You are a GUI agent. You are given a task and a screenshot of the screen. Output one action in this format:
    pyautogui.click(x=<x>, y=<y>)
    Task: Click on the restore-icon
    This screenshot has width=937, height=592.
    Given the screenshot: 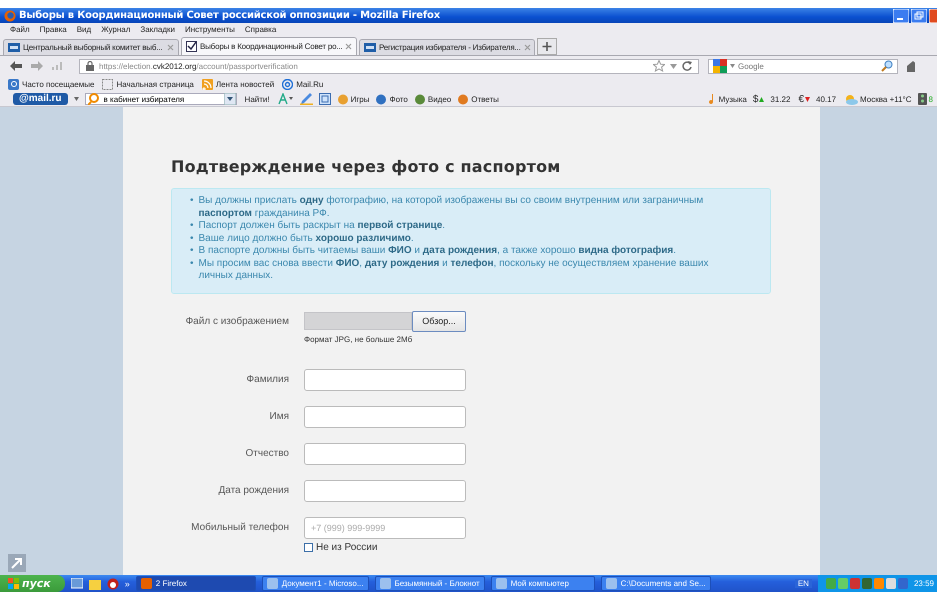 What is the action you would take?
    pyautogui.click(x=919, y=15)
    